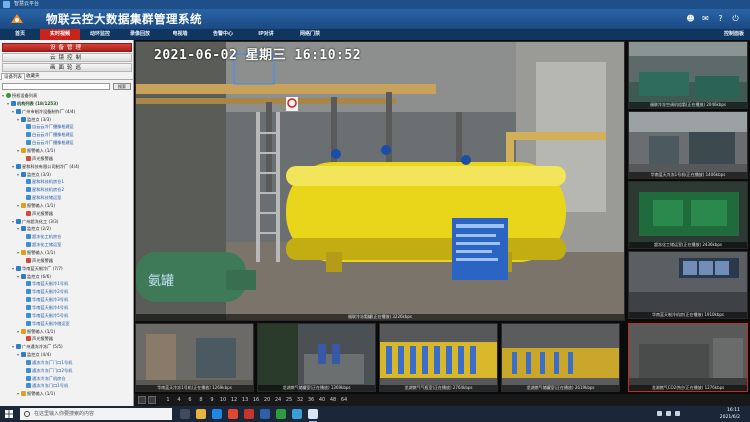  Describe the element at coordinates (688, 285) in the screenshot. I see `camera-tile: 华南蓝天制冷机房(正在播放) 1910kbps` at that location.